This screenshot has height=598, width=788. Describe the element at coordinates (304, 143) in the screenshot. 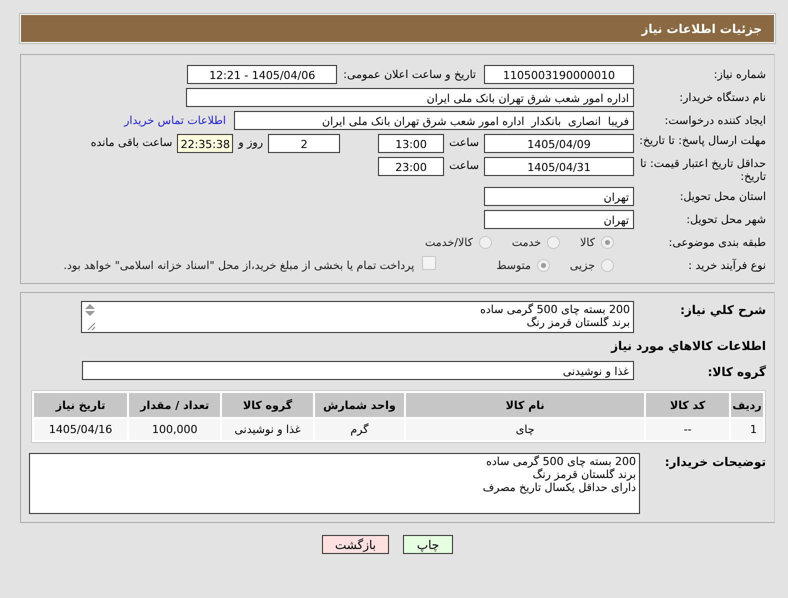

I see `input-field: 2` at that location.